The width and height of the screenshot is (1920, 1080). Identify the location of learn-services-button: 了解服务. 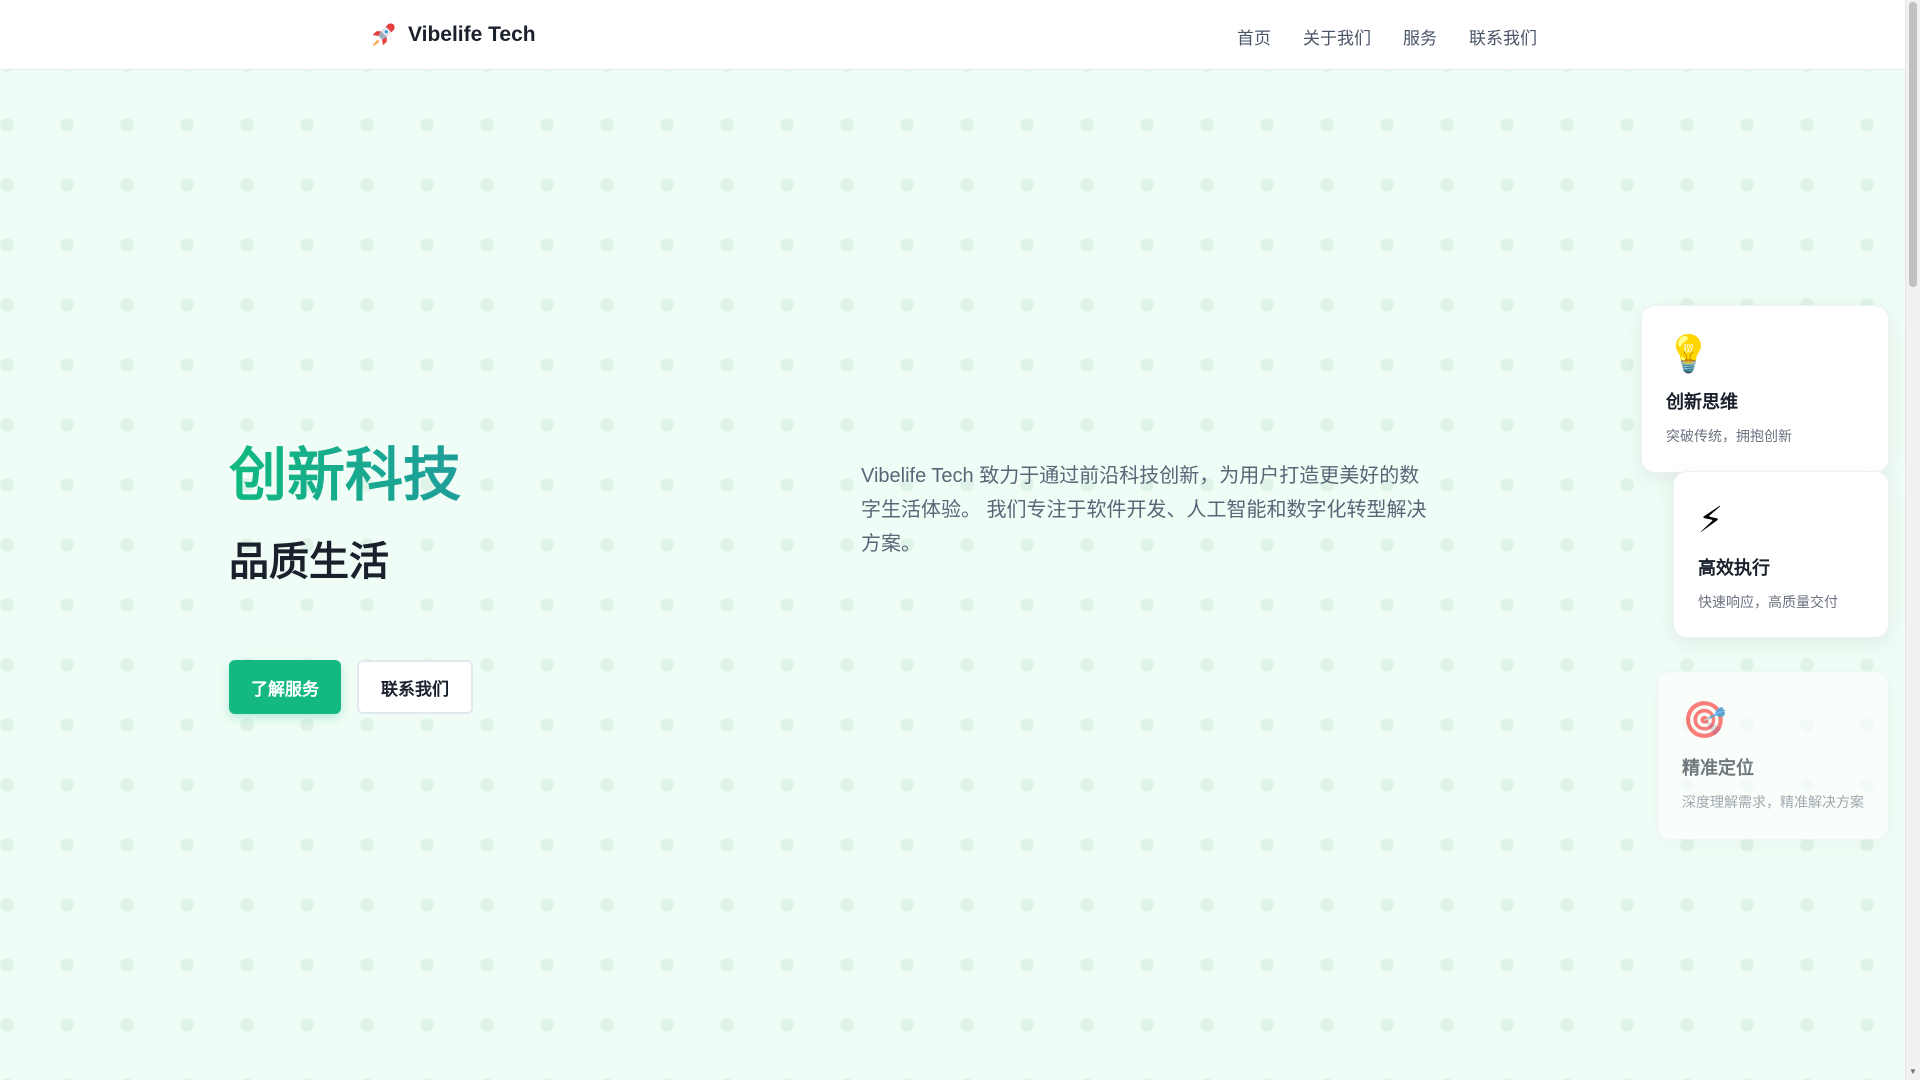
(285, 687).